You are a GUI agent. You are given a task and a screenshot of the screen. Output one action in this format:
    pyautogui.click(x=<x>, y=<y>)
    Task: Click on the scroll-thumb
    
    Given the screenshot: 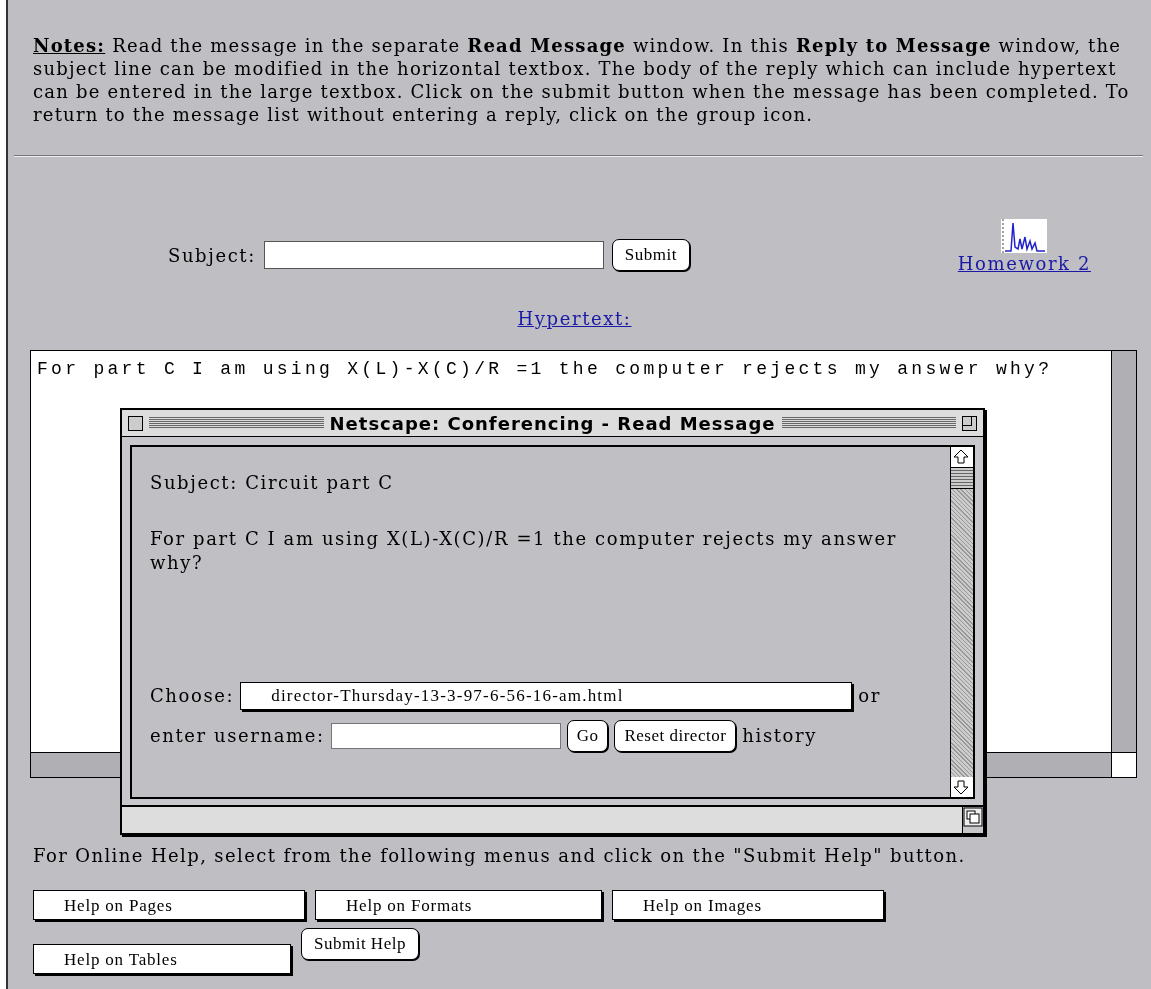 What is the action you would take?
    pyautogui.click(x=962, y=478)
    